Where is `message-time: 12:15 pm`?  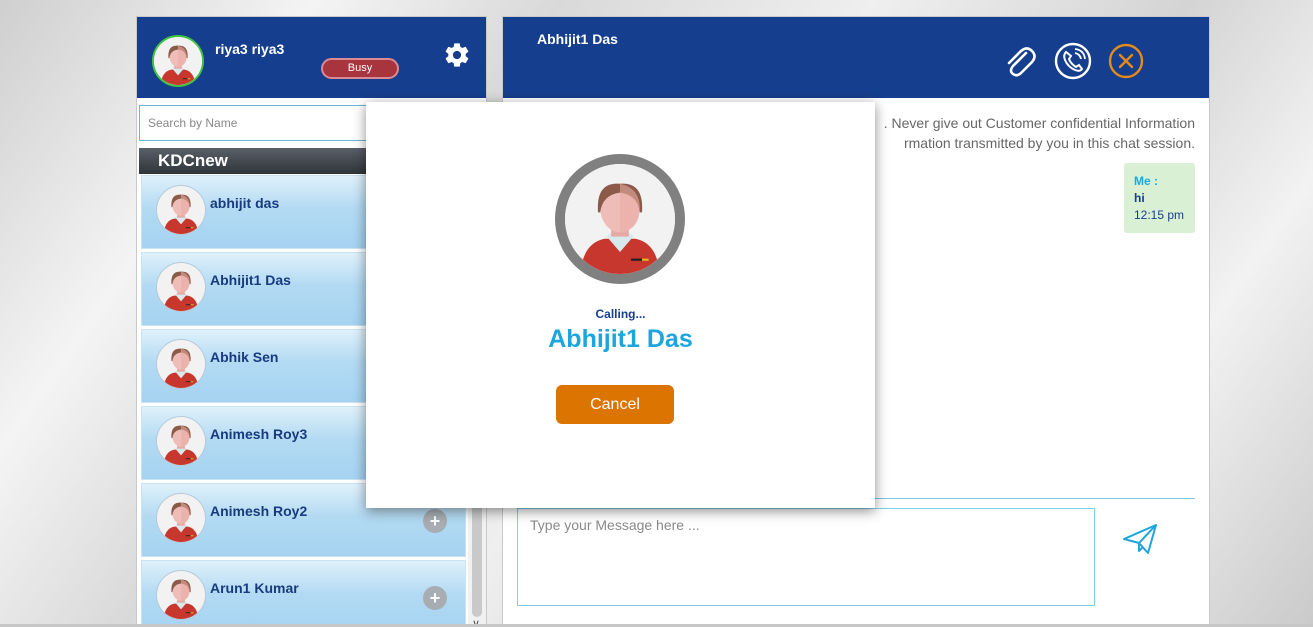 message-time: 12:15 pm is located at coordinates (1159, 215).